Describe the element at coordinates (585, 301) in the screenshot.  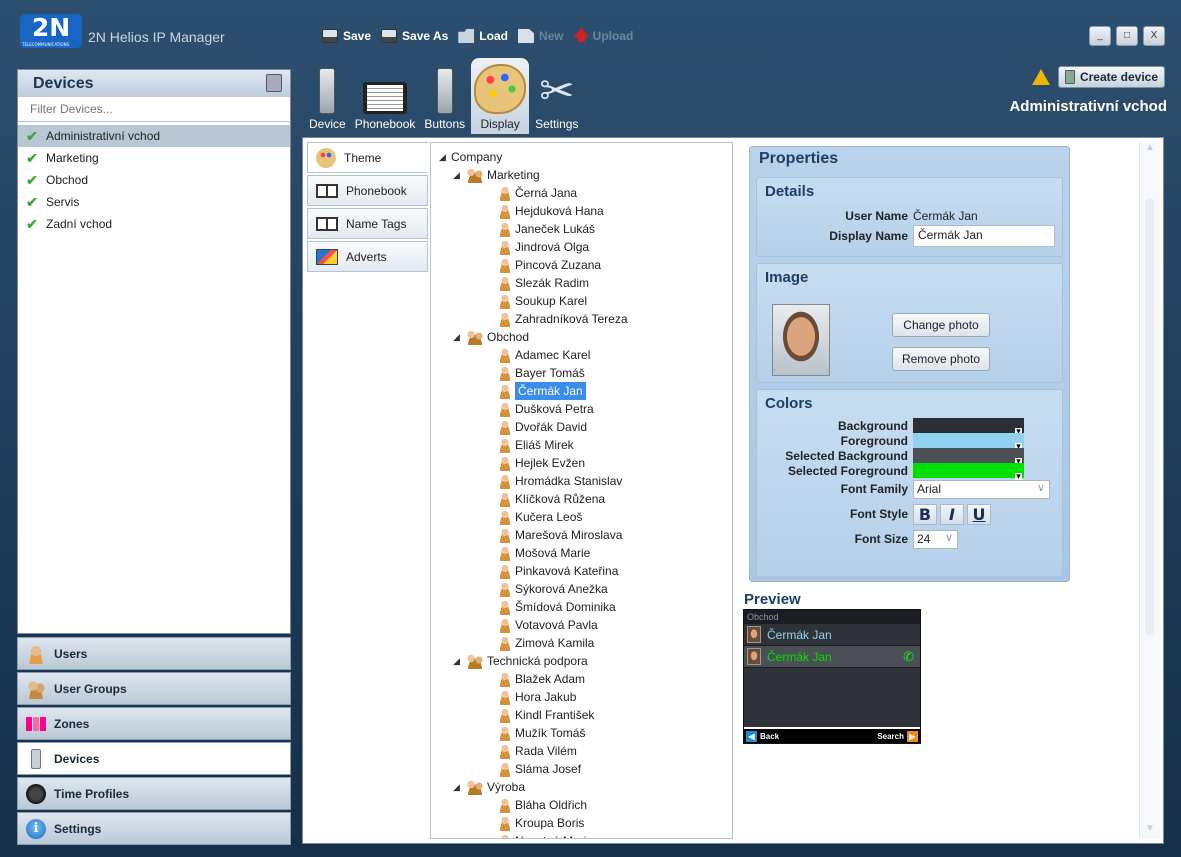
I see `tree-user: Soukup Karel` at that location.